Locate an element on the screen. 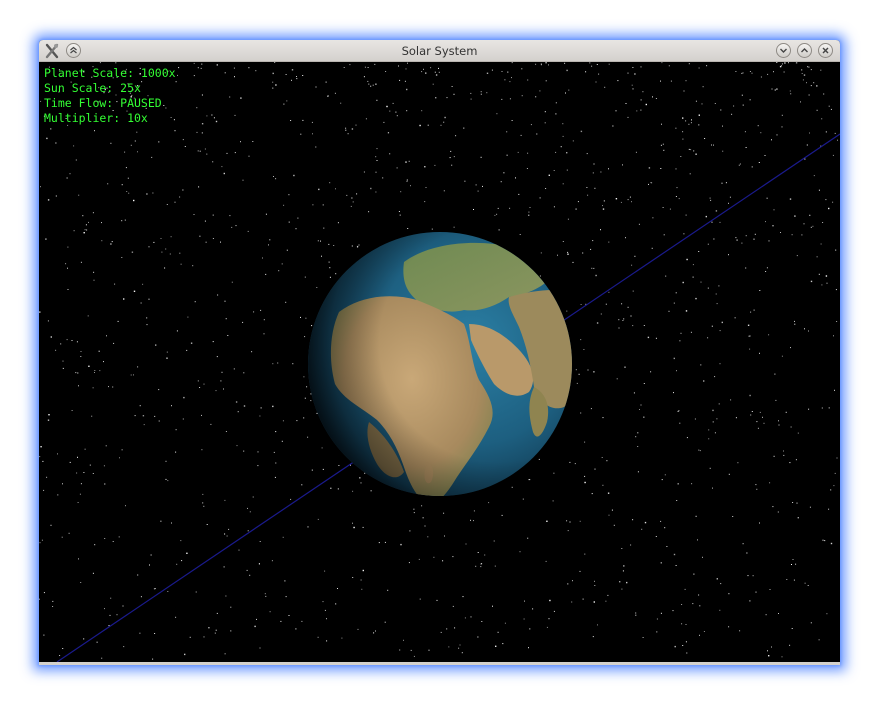  hud-sun-scale: Sun Scale: 25x is located at coordinates (92, 88).